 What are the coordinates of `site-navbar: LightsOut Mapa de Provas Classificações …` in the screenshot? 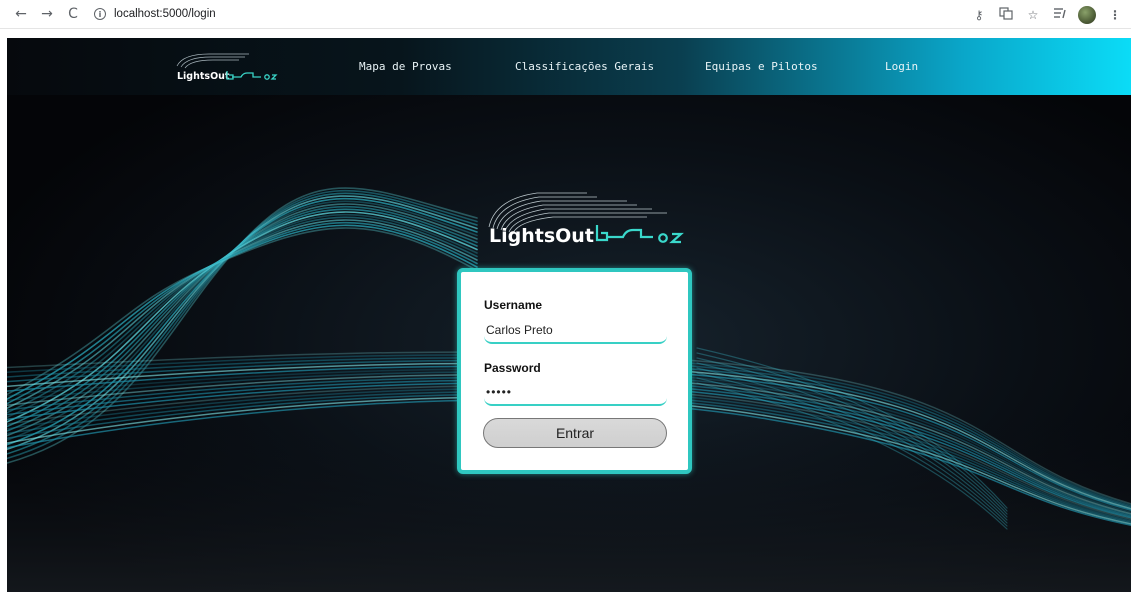 It's located at (569, 66).